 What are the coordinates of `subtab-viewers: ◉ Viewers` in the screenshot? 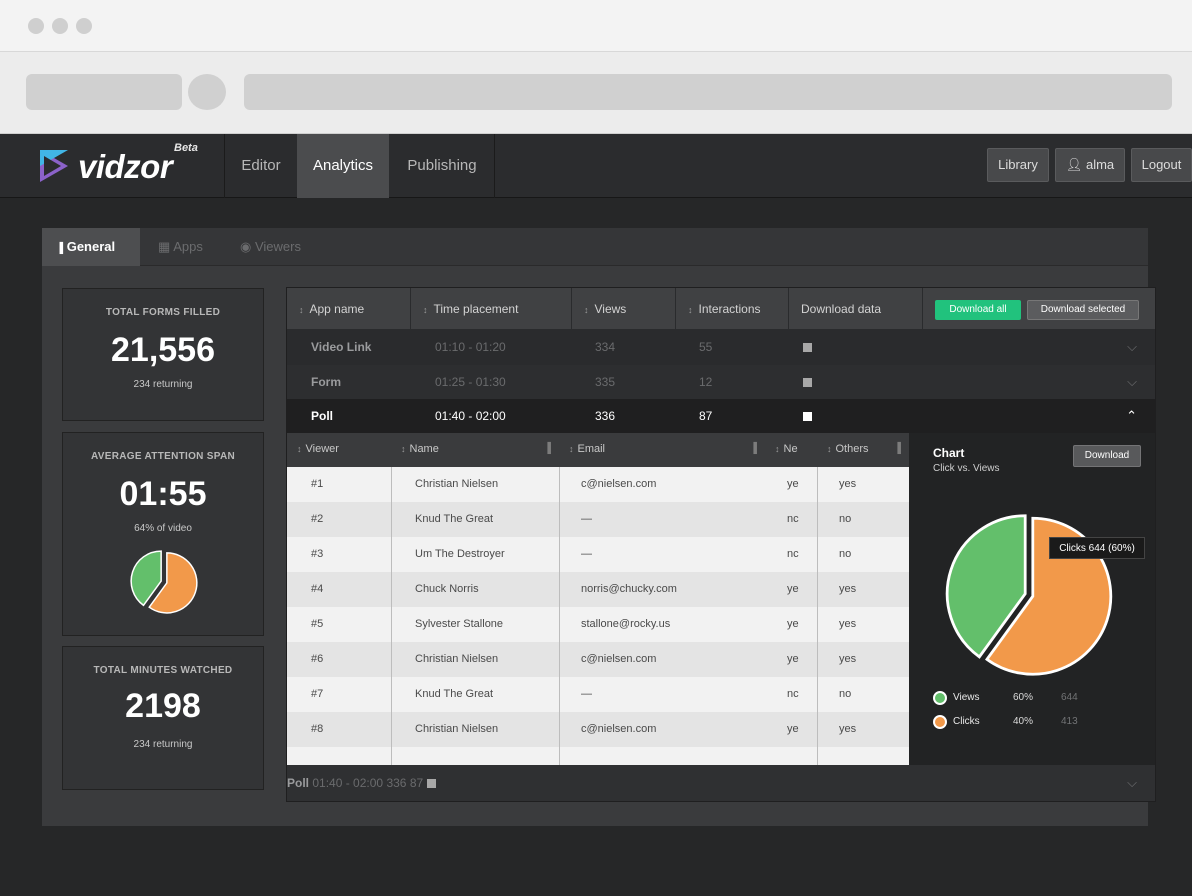 It's located at (272, 247).